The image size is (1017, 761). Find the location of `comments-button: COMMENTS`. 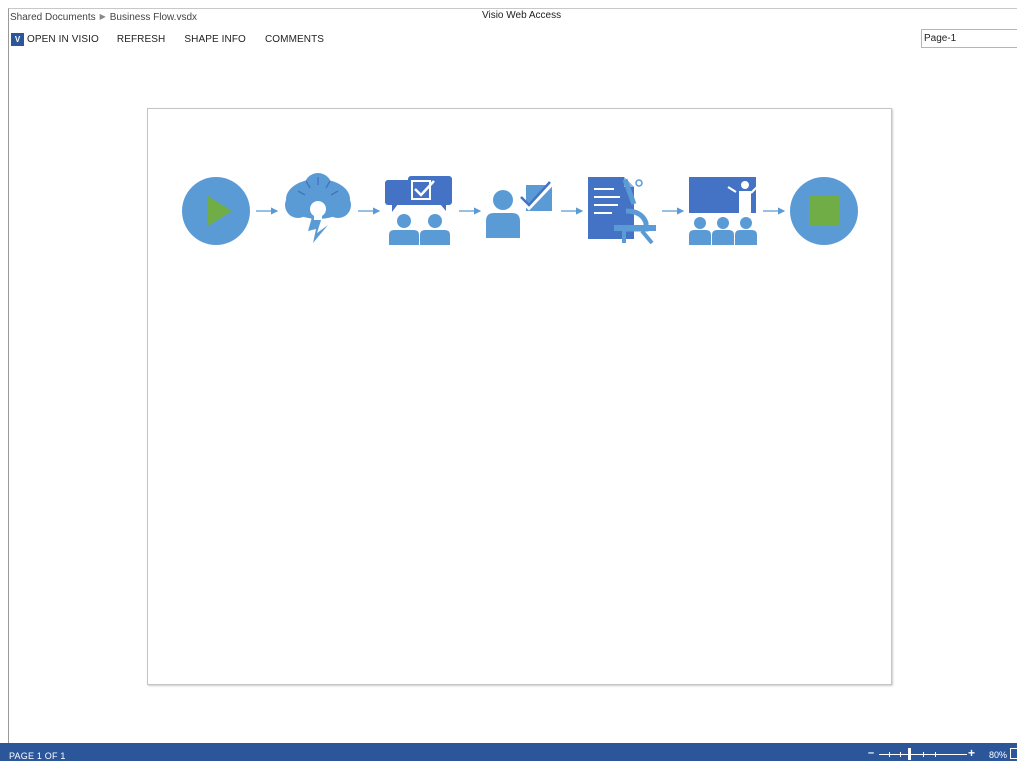

comments-button: COMMENTS is located at coordinates (294, 39).